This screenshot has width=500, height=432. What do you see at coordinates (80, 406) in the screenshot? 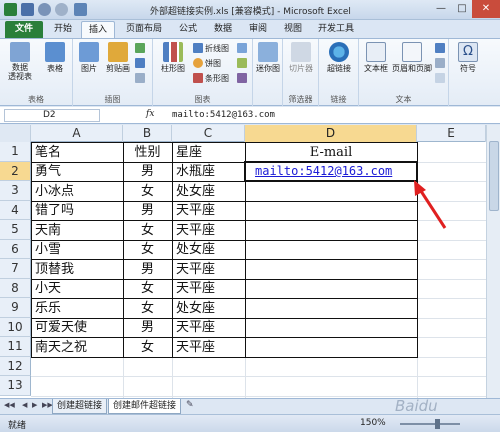
I see `sheet-tab-1: 创建超链接` at bounding box center [80, 406].